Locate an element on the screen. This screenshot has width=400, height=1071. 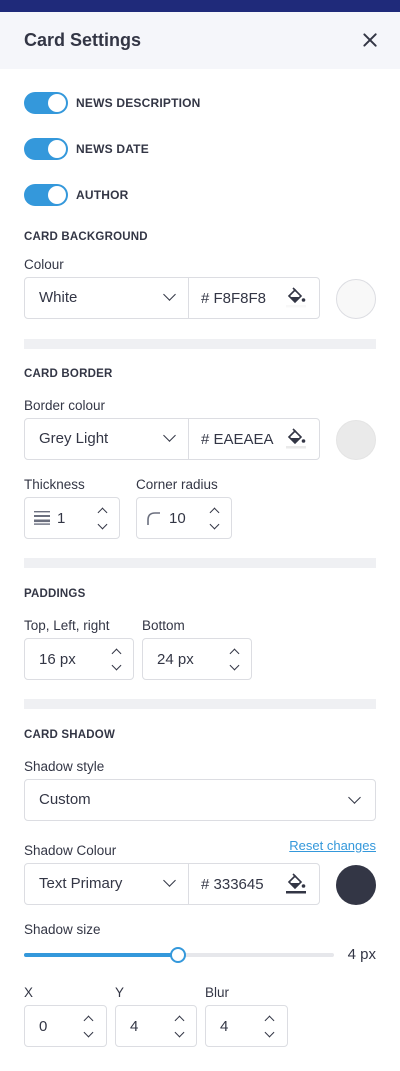
shadow-size-label: Shadow size is located at coordinates (62, 929).